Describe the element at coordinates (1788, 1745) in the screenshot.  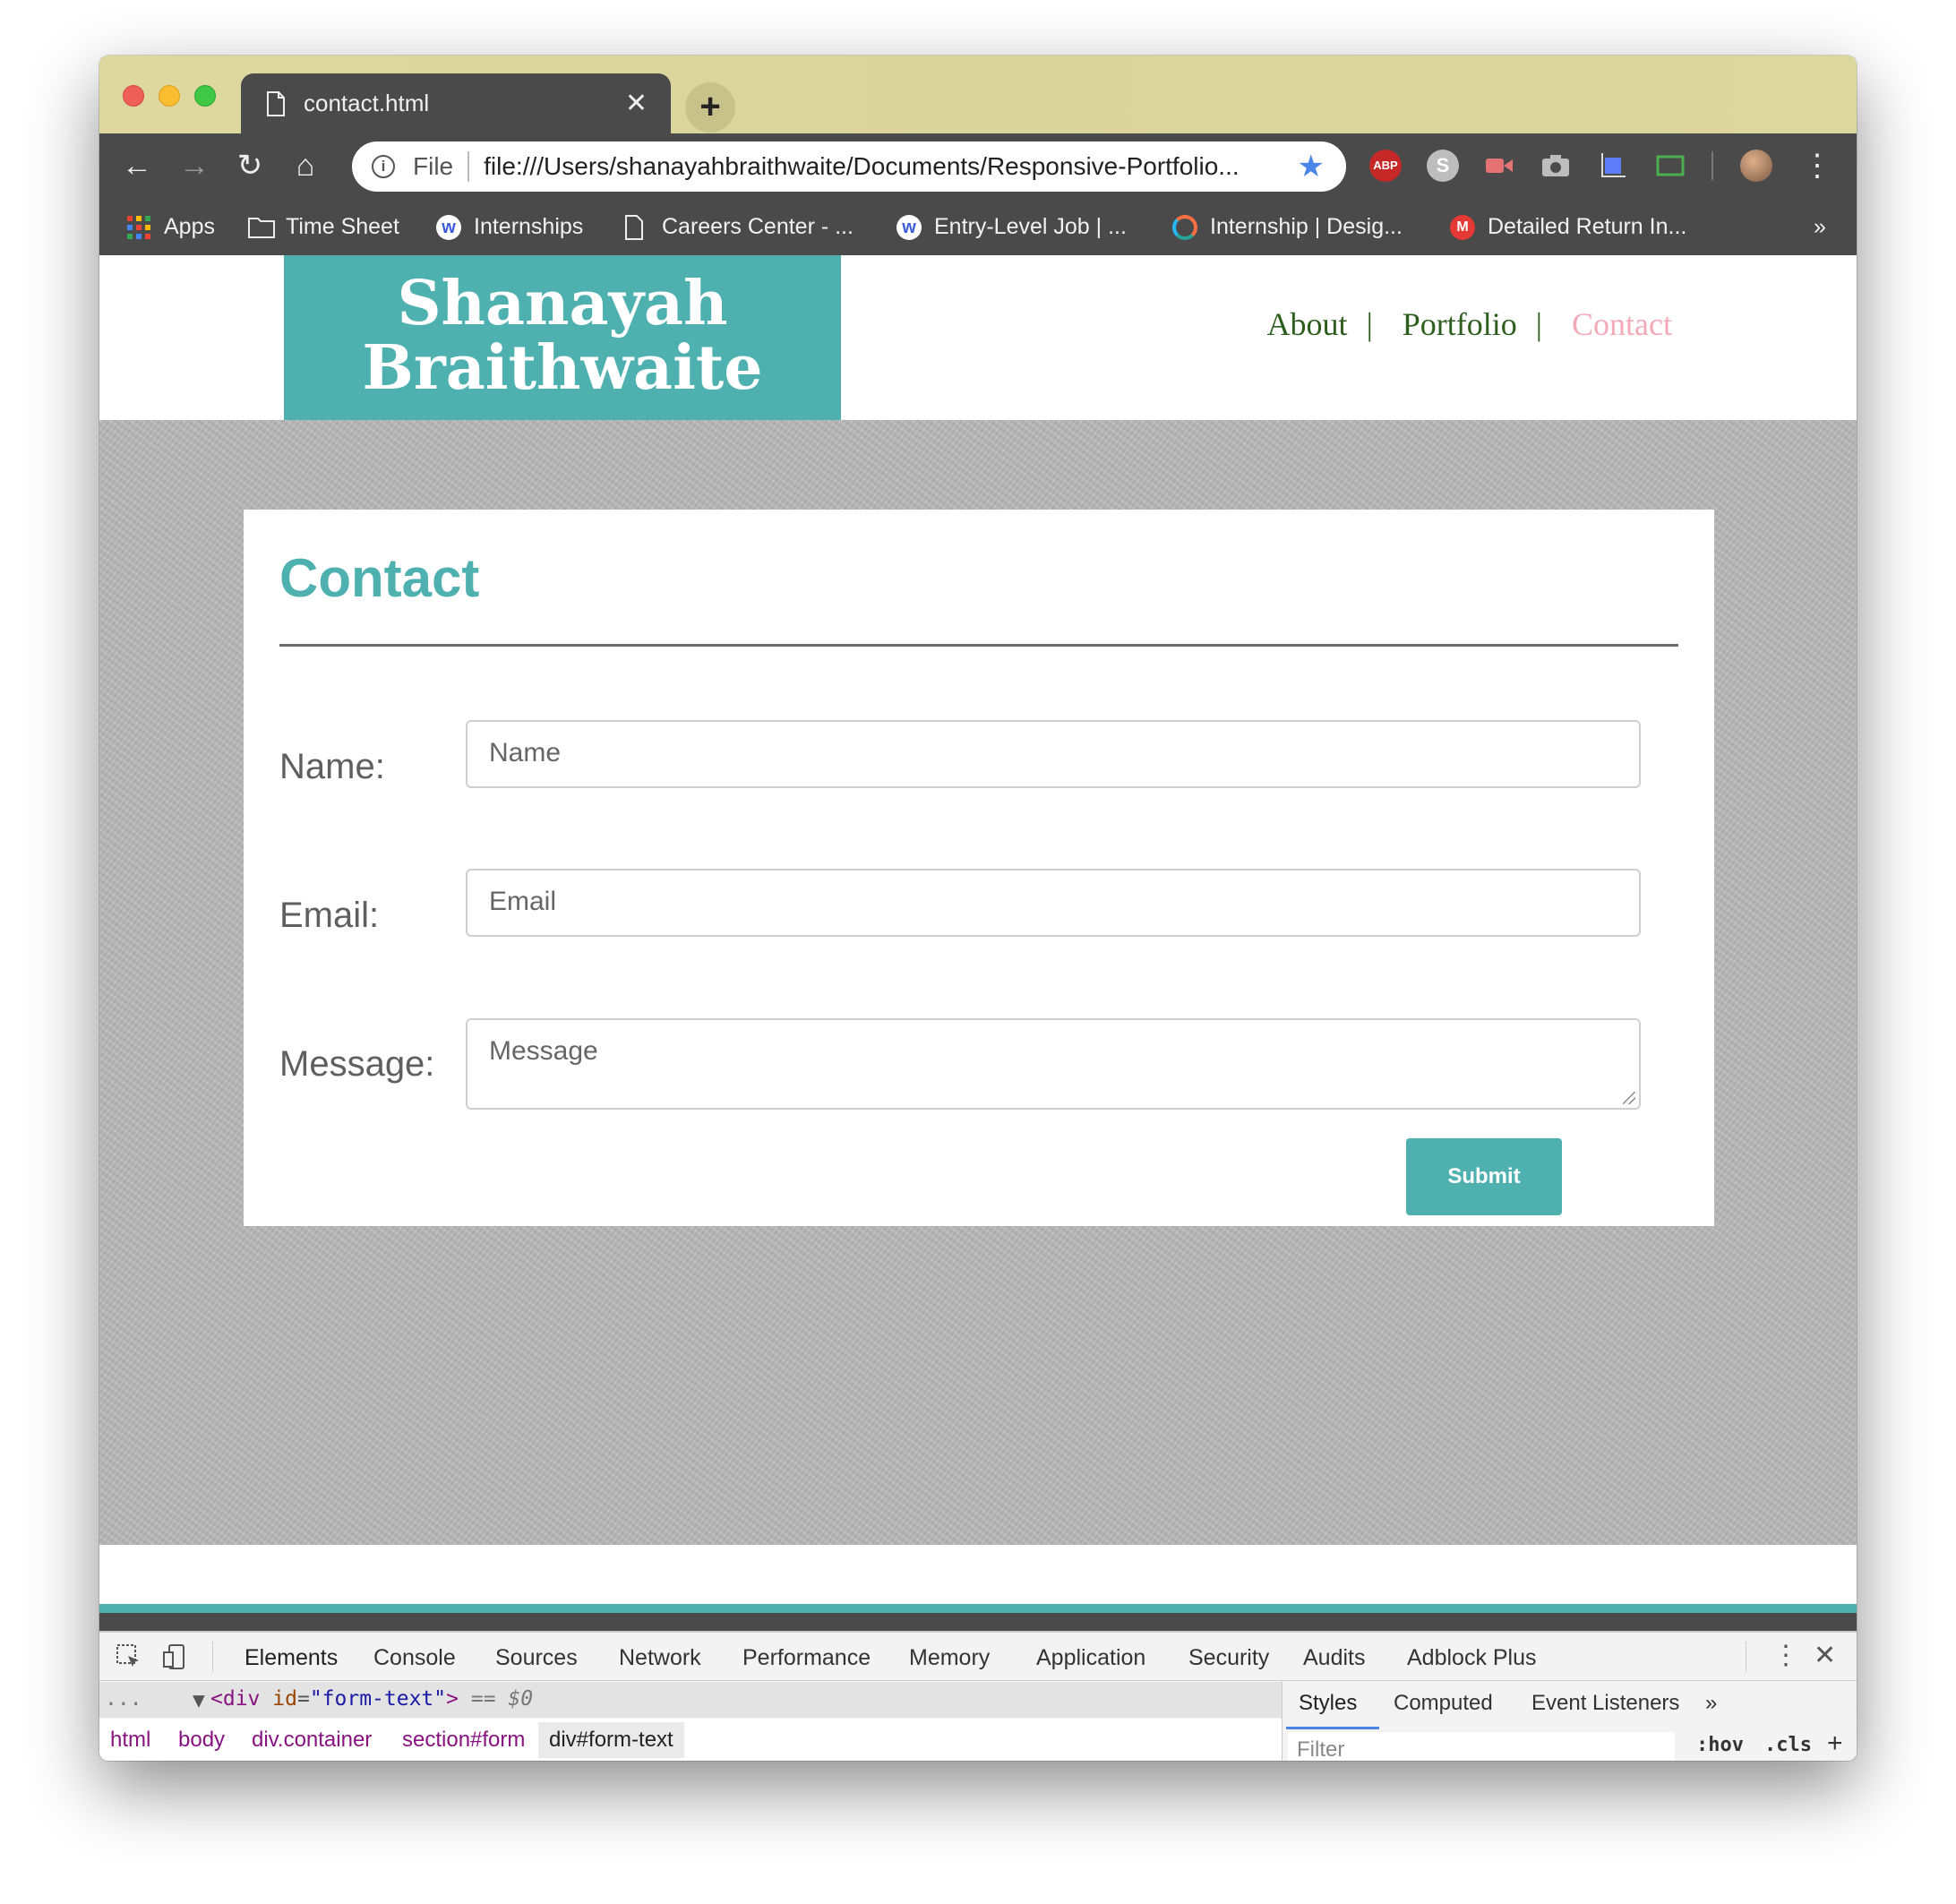
I see `class-toggle: .cls` at that location.